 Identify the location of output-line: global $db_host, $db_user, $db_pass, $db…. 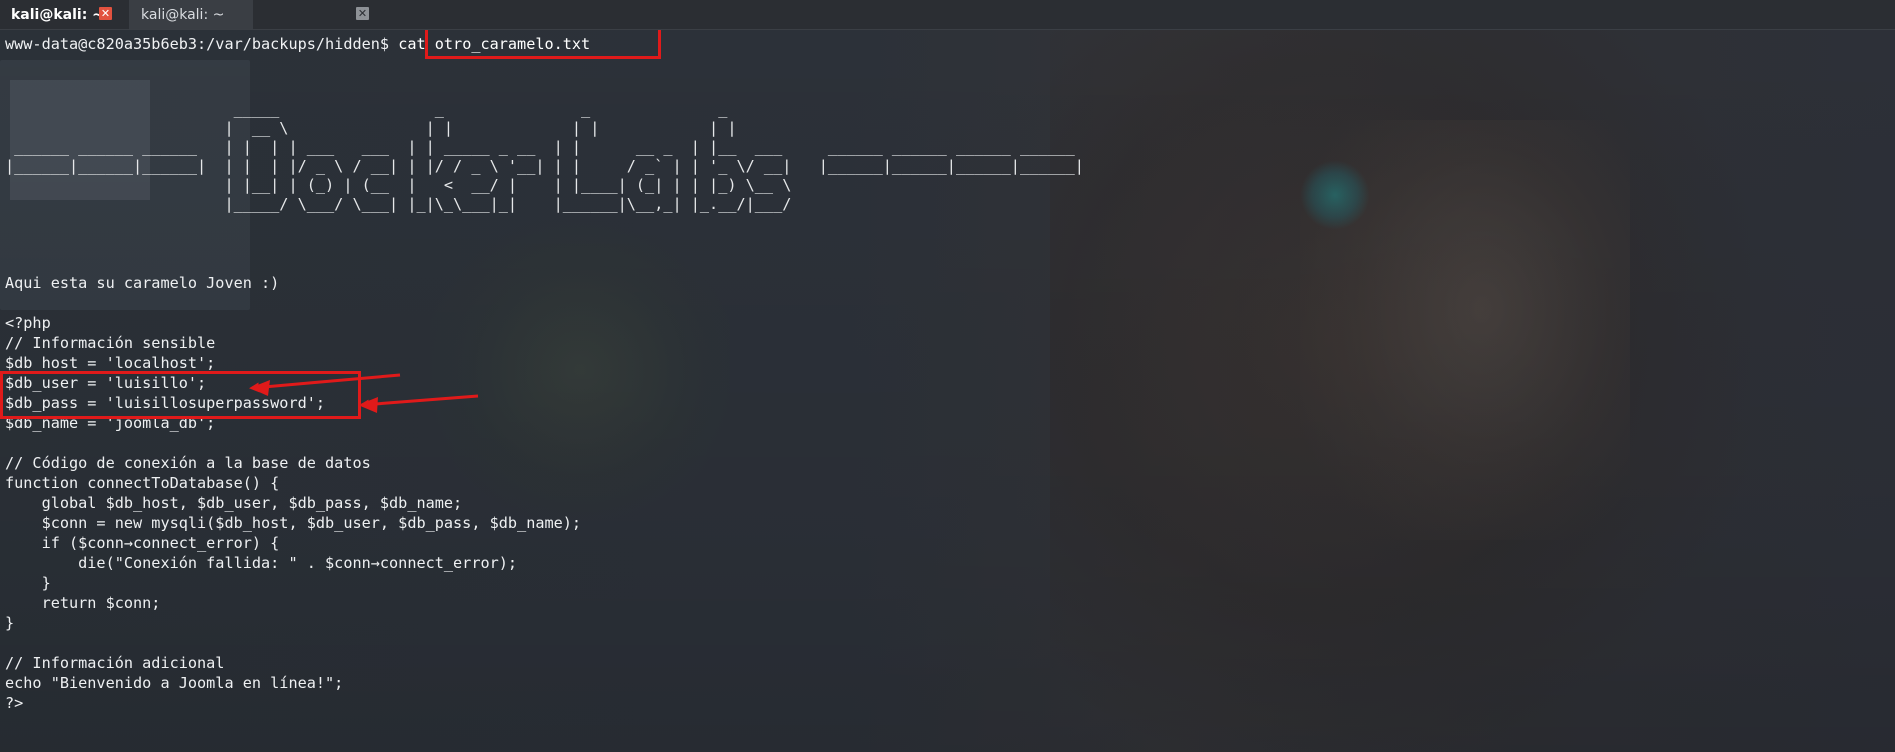
(234, 503).